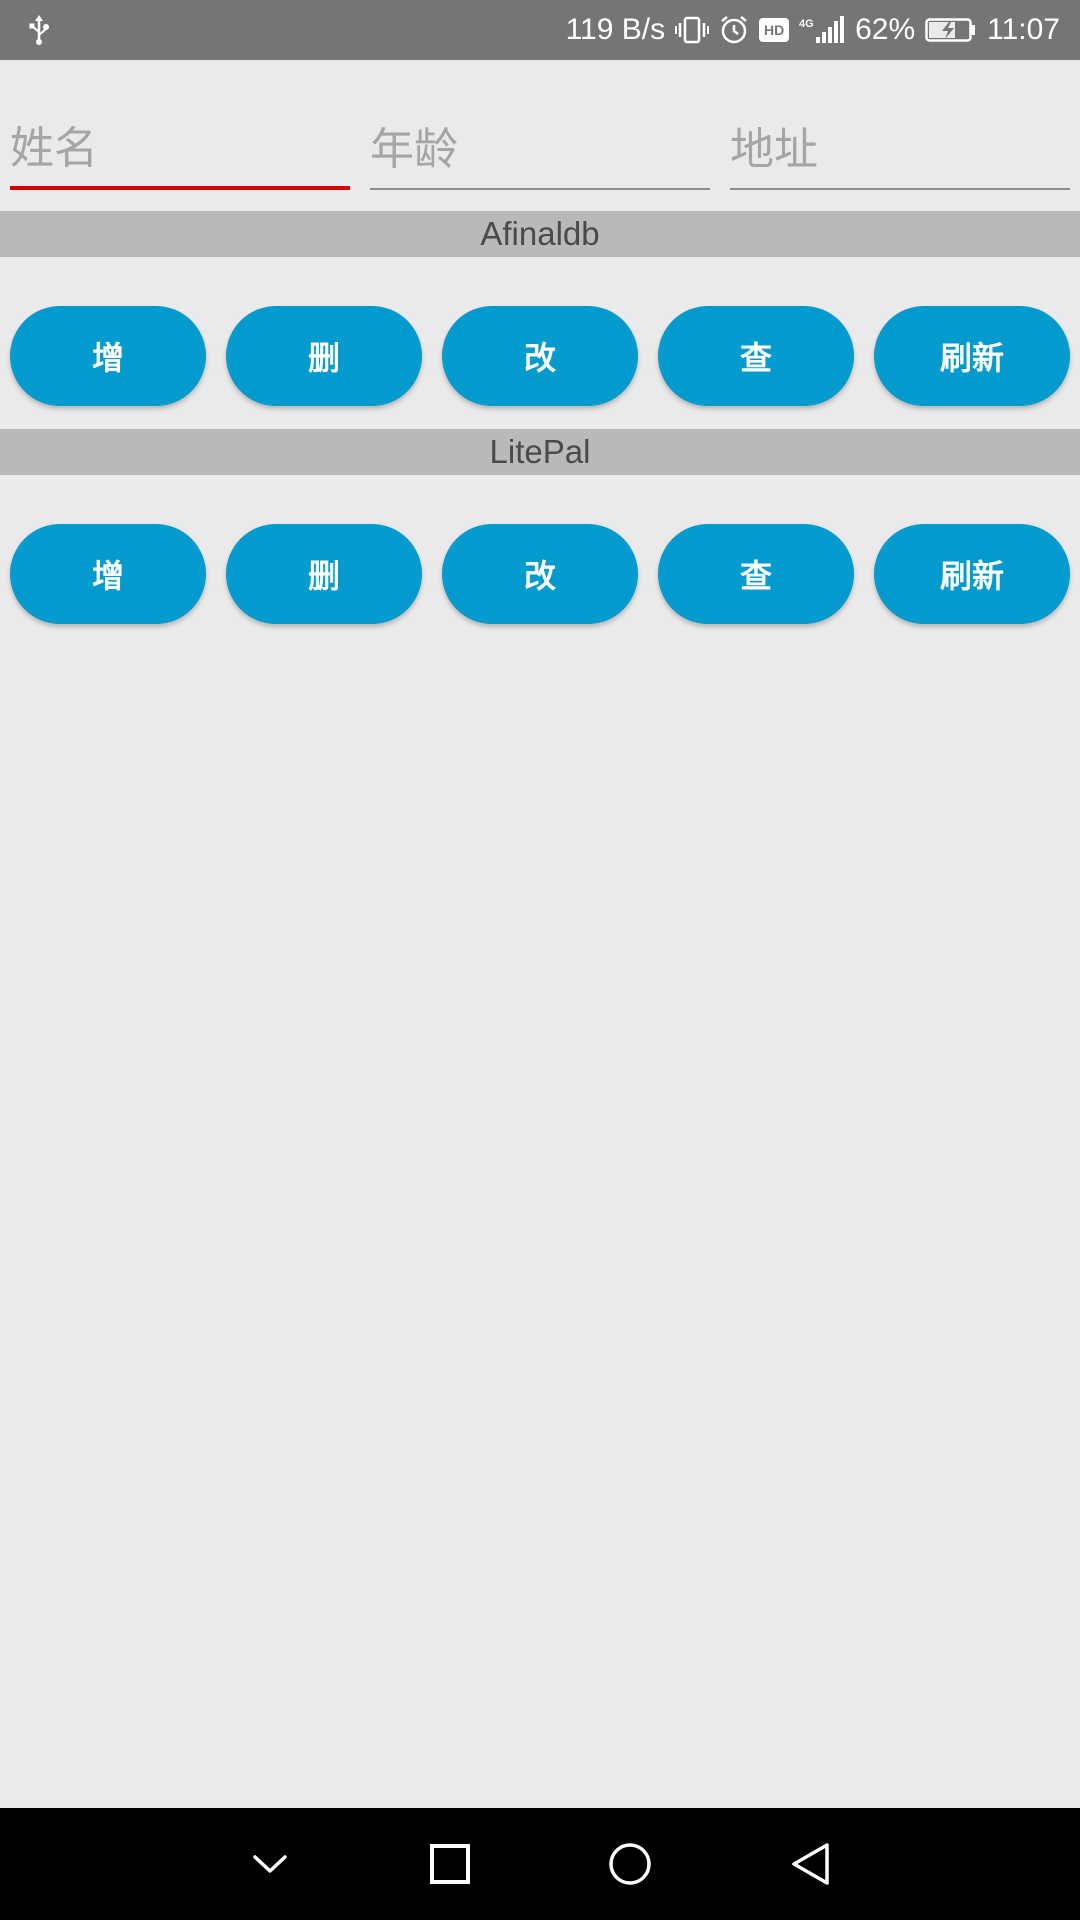 Image resolution: width=1080 pixels, height=1920 pixels. What do you see at coordinates (270, 1864) in the screenshot?
I see `chevron-down-icon` at bounding box center [270, 1864].